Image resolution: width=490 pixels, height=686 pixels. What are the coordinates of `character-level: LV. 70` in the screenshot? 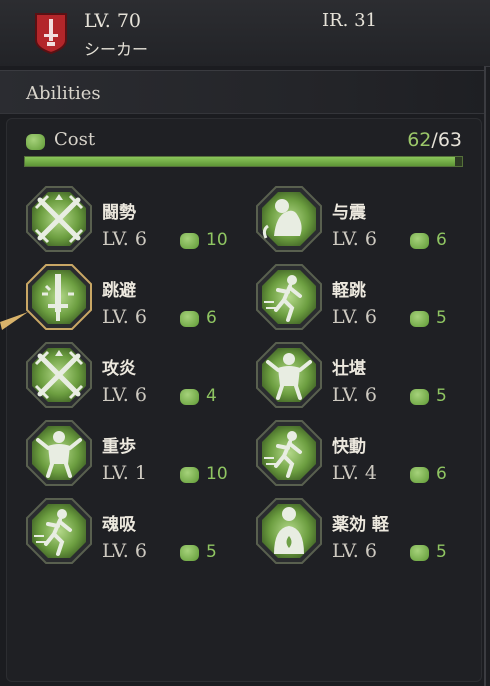 It's located at (113, 21).